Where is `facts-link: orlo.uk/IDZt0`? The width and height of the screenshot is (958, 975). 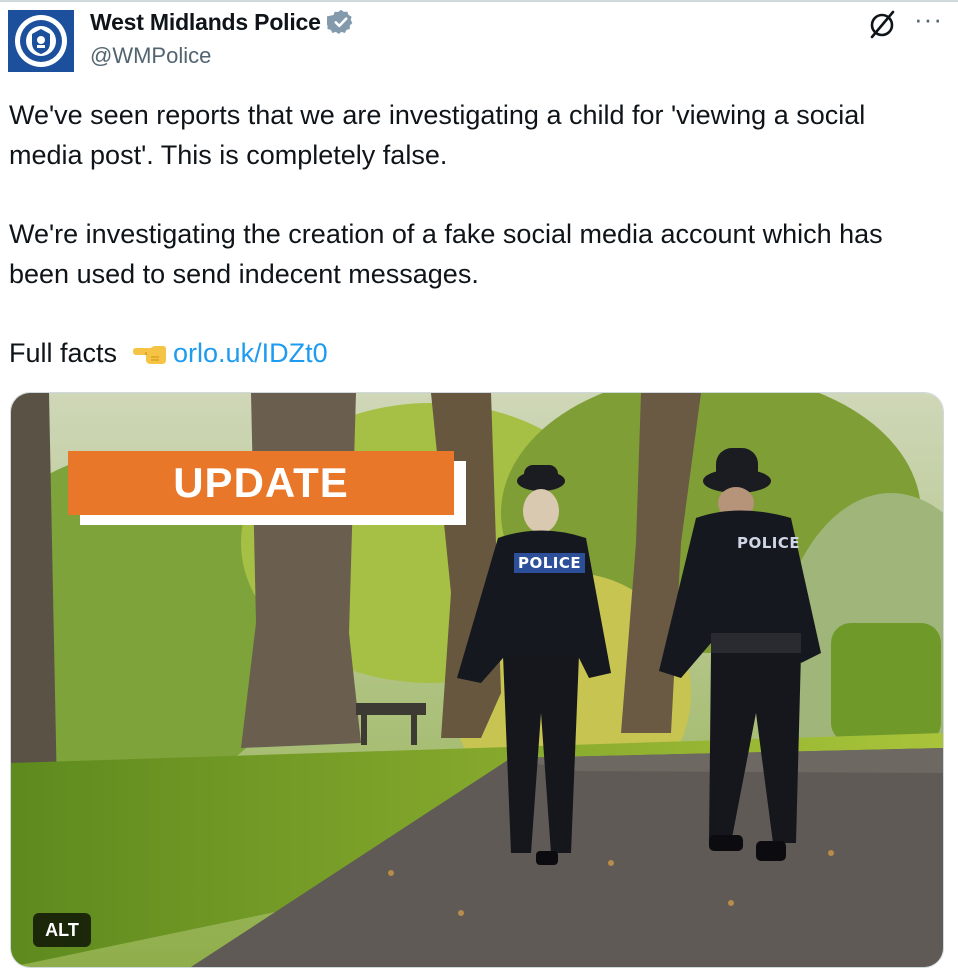 facts-link: orlo.uk/IDZt0 is located at coordinates (250, 353).